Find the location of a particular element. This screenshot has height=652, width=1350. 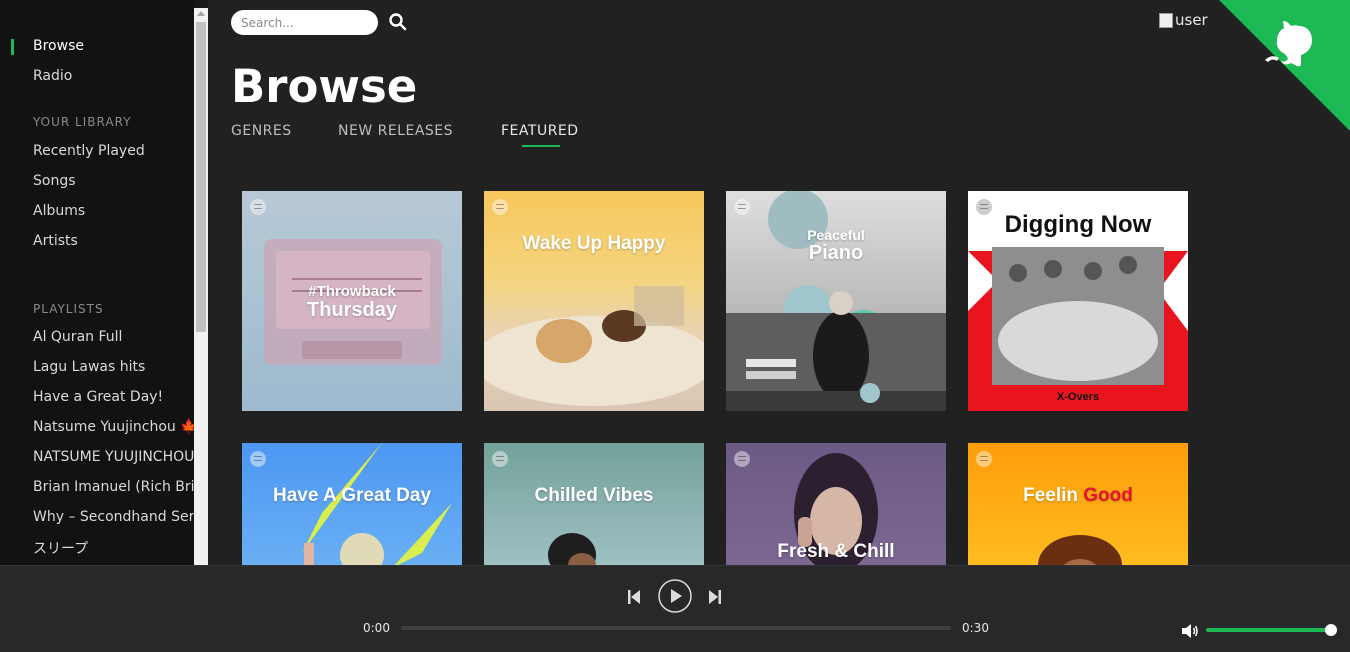

playlist-card-fresh-and-chill: Fresh & Chill is located at coordinates (836, 504).